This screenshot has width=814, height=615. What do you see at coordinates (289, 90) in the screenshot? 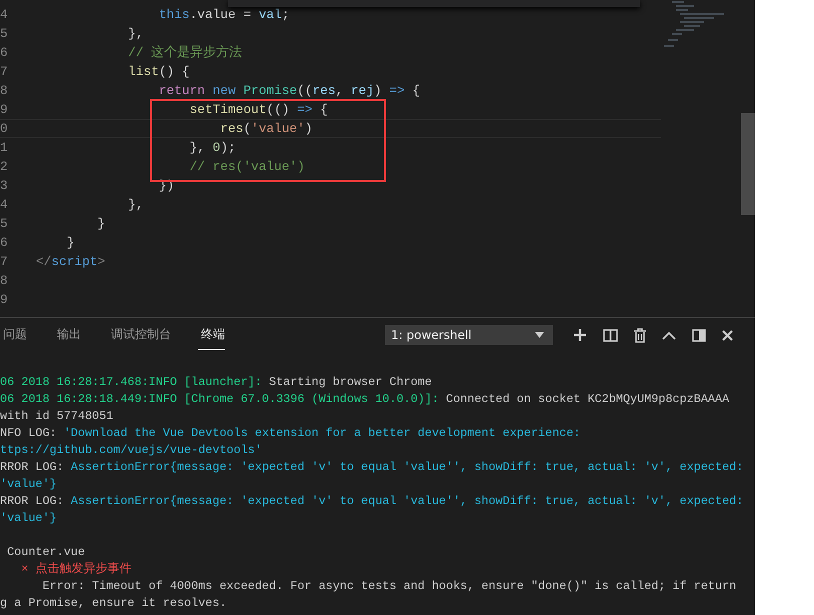
I see `code-line: return new Promise((res, rej) => {` at bounding box center [289, 90].